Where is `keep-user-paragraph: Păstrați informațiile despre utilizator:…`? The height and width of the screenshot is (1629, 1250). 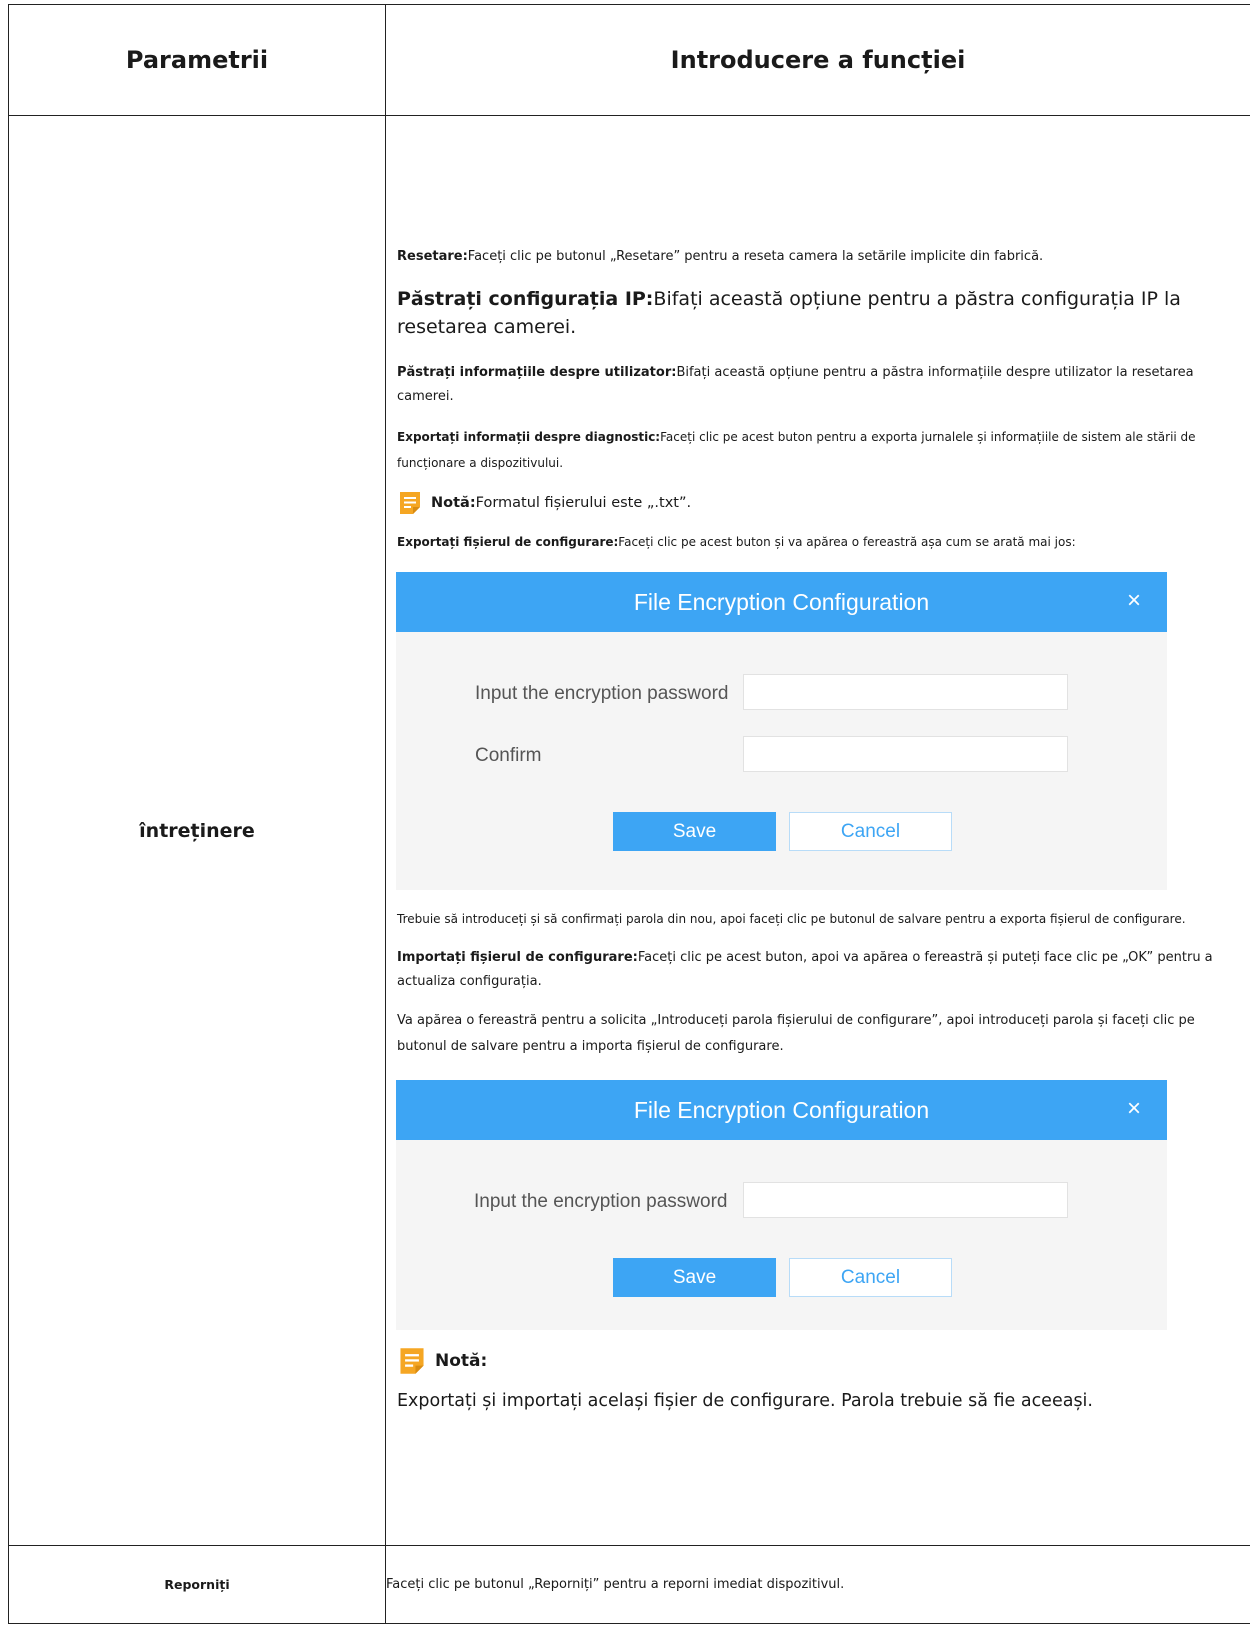
keep-user-paragraph: Păstrați informațiile despre utilizator:… is located at coordinates (812, 385).